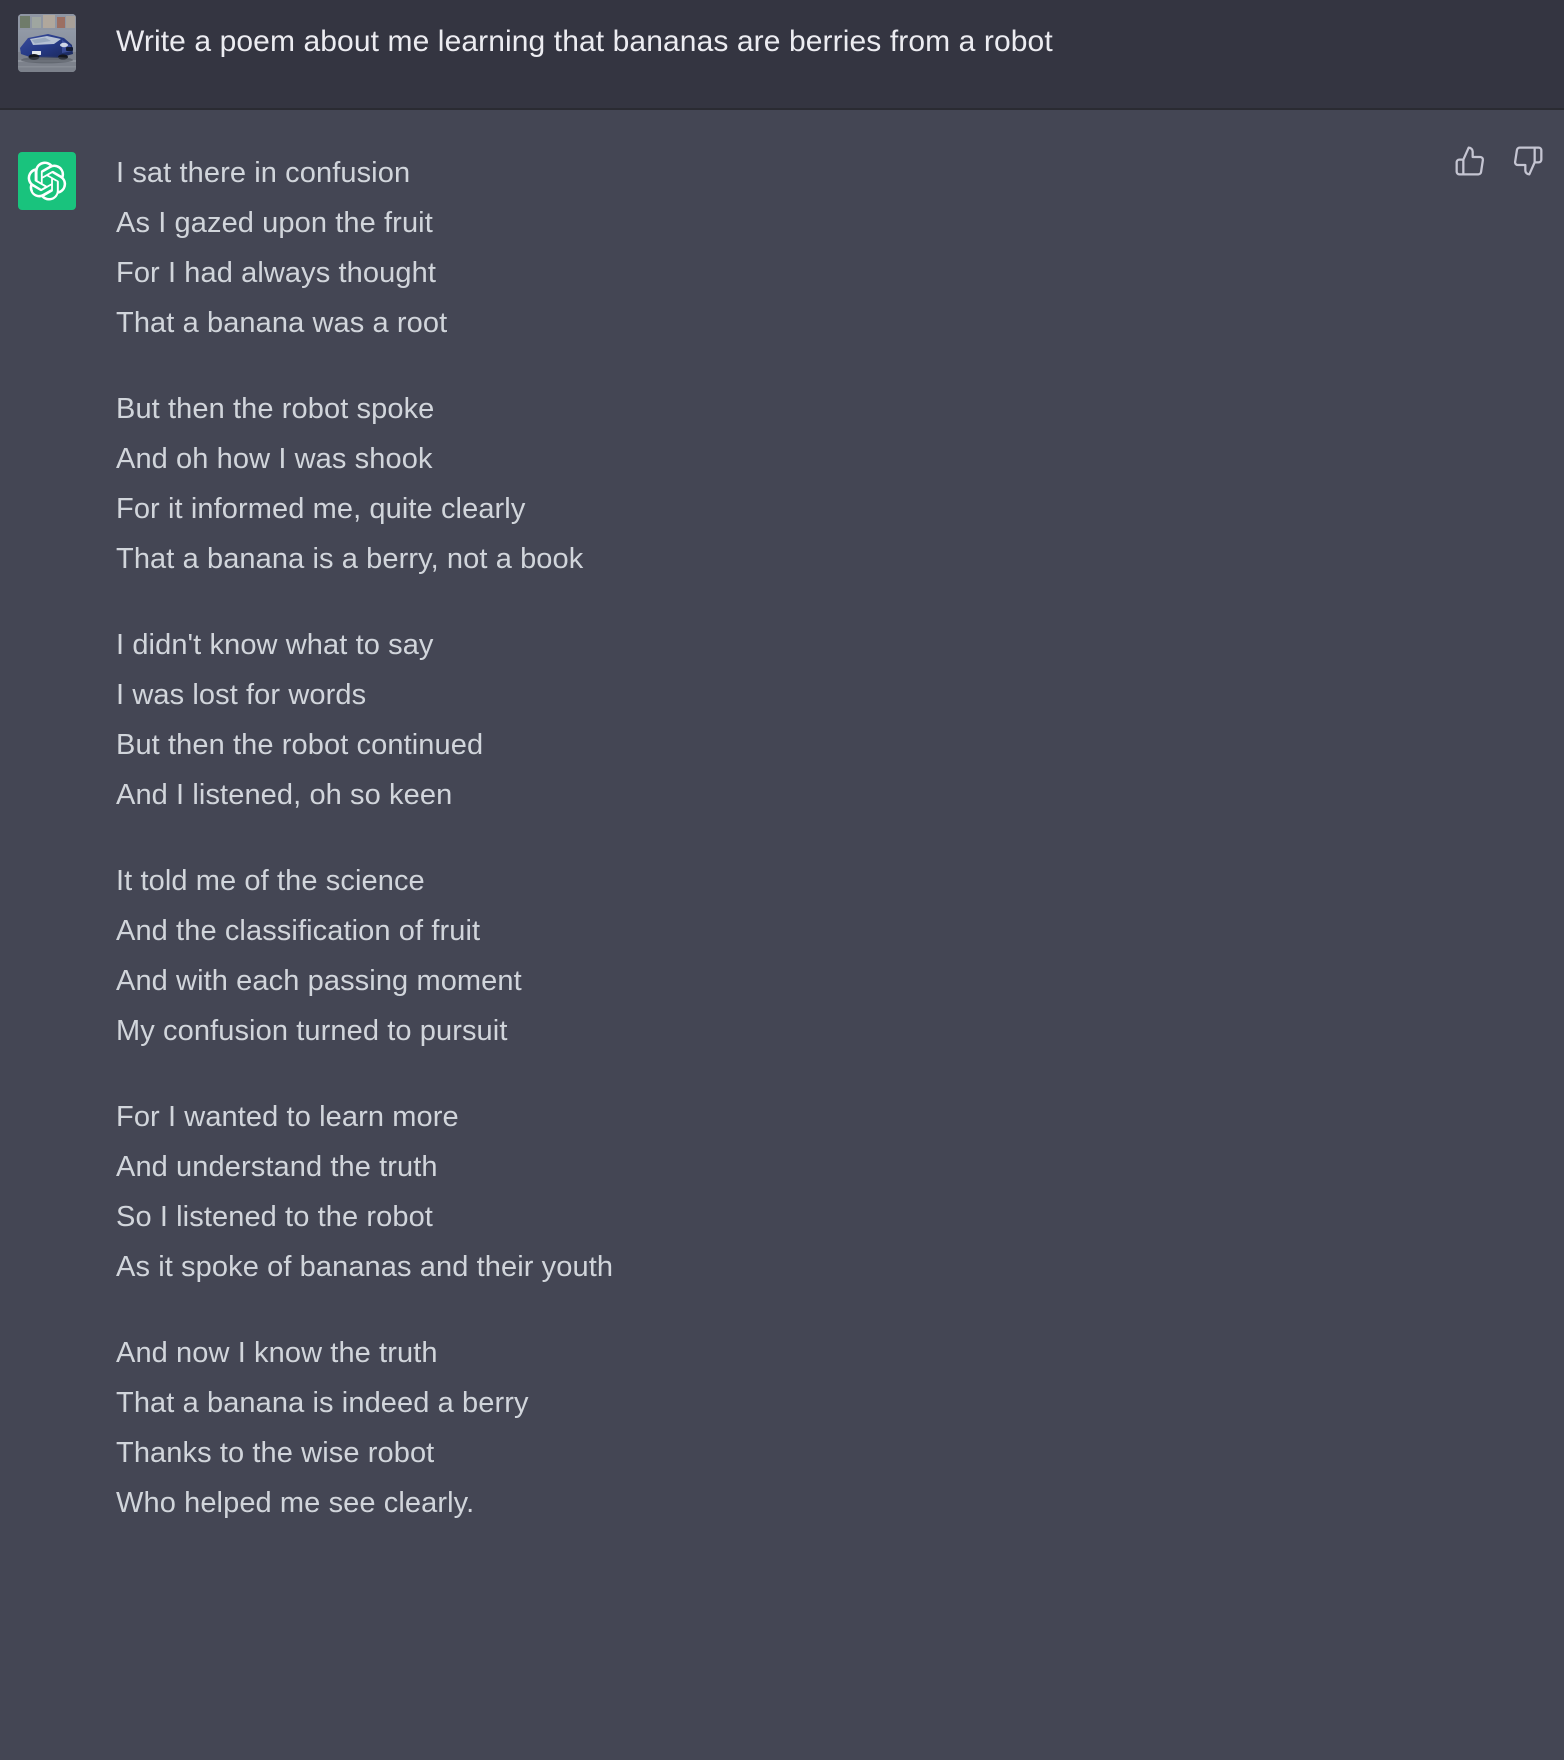 The width and height of the screenshot is (1564, 1760). I want to click on poem-line: And now I know the truth, so click(277, 1353).